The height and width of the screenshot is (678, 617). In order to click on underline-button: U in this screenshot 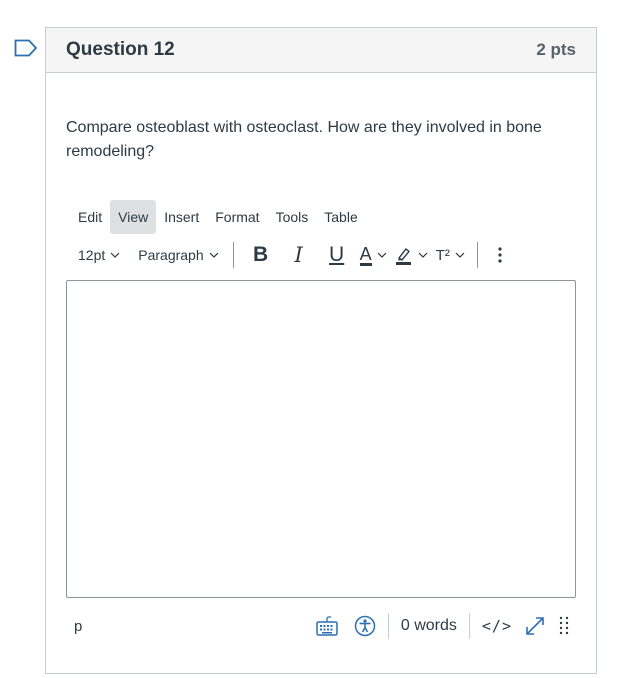, I will do `click(337, 255)`.